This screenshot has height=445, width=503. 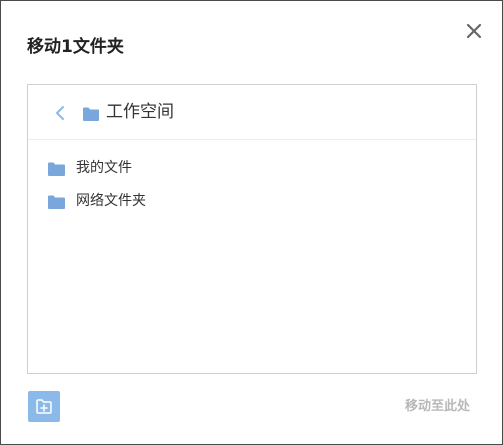 What do you see at coordinates (437, 407) in the screenshot?
I see `move-here-button: 移动至此处` at bounding box center [437, 407].